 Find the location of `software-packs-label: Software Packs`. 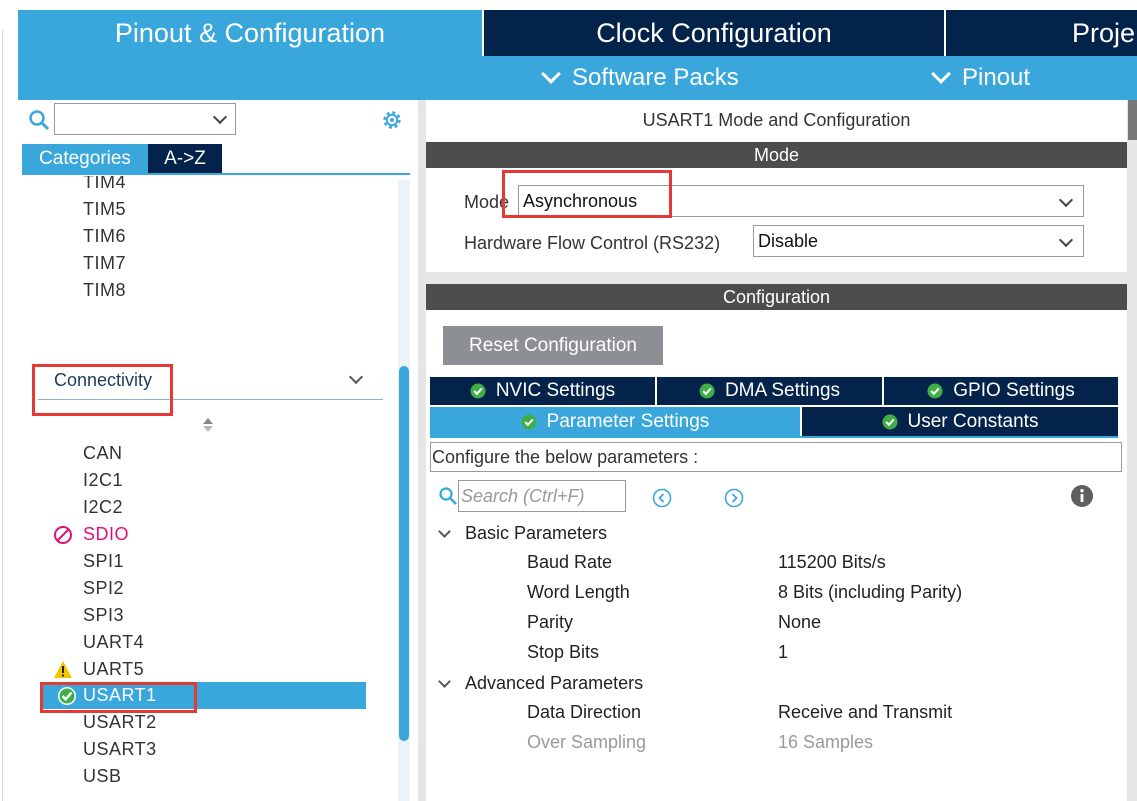

software-packs-label: Software Packs is located at coordinates (655, 77).